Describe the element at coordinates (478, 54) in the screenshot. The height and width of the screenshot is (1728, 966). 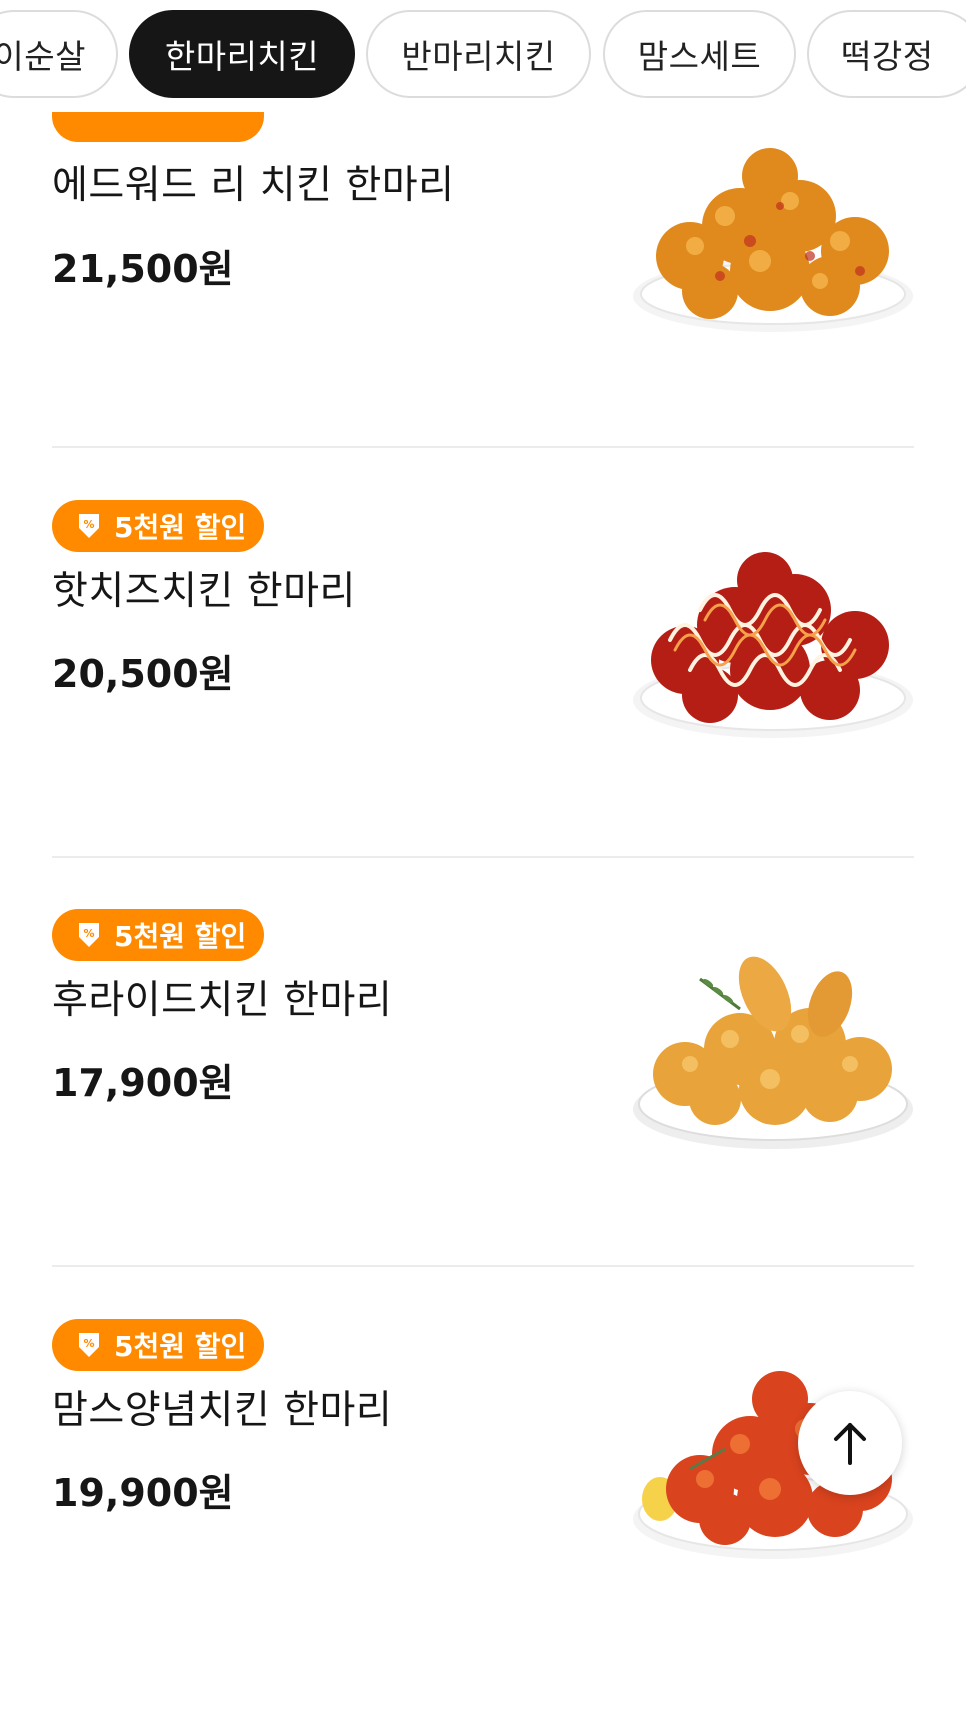
I see `tab-half-chicken: 반마리치킨` at that location.